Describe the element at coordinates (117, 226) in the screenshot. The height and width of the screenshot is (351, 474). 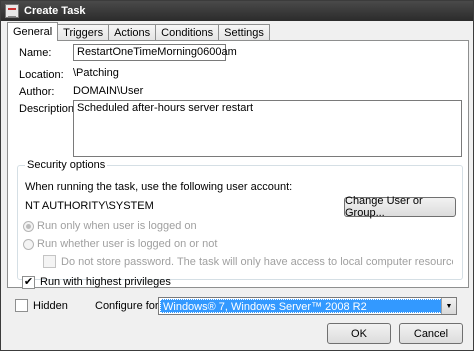
I see `run-logged-on-label: Run only when user is logged on` at that location.